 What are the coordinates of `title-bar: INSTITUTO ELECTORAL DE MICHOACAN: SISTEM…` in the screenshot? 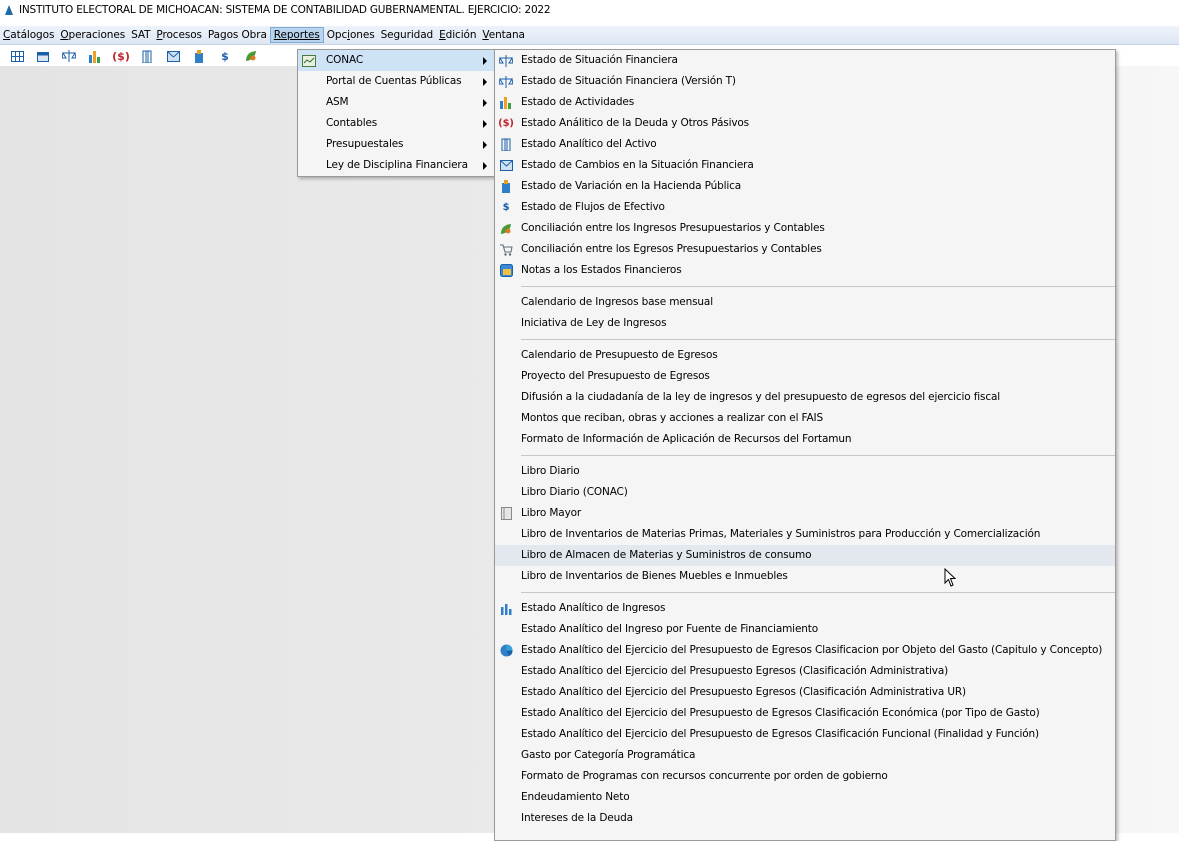 It's located at (589, 10).